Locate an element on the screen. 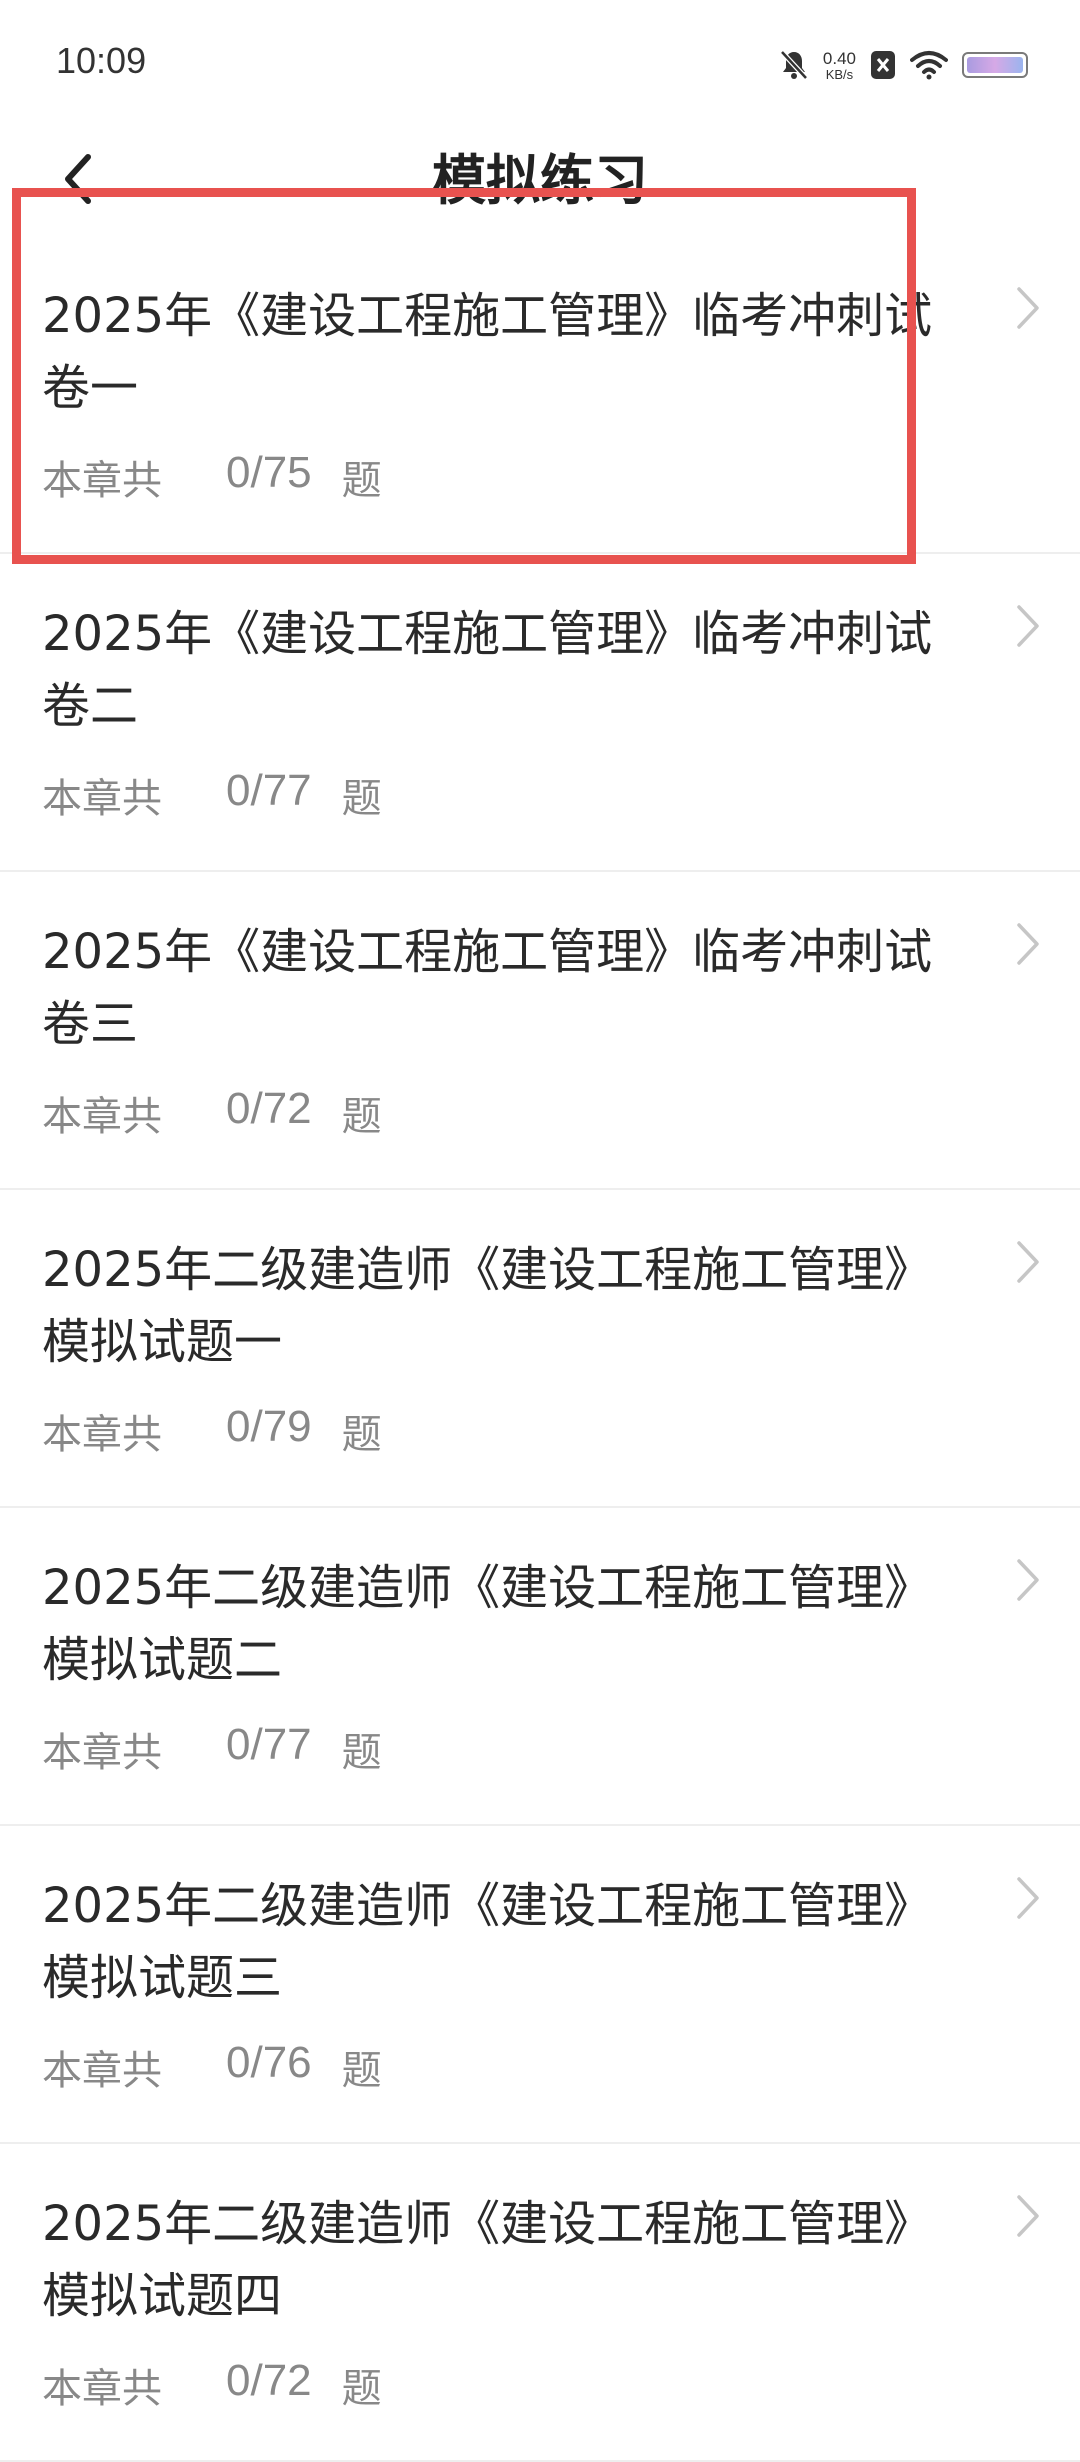 The width and height of the screenshot is (1080, 2462). list-item: 2025年二级建造师《建设工程施工管理》模拟试题四 本章共 0/72 题 is located at coordinates (540, 2303).